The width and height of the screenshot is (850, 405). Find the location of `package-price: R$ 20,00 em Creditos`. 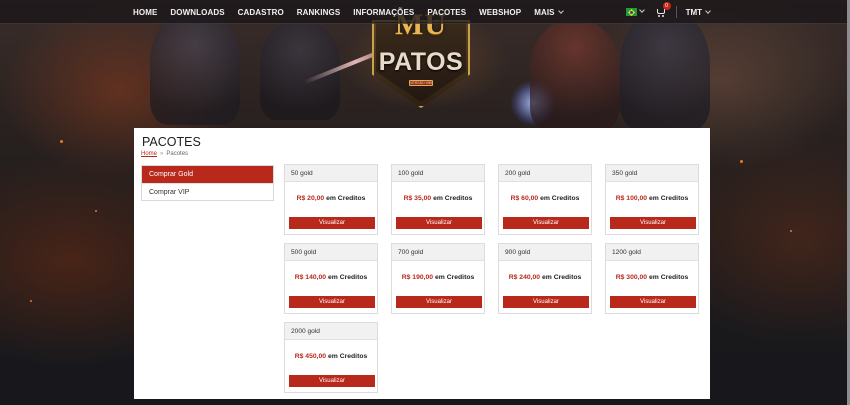

package-price: R$ 20,00 em Creditos is located at coordinates (331, 198).